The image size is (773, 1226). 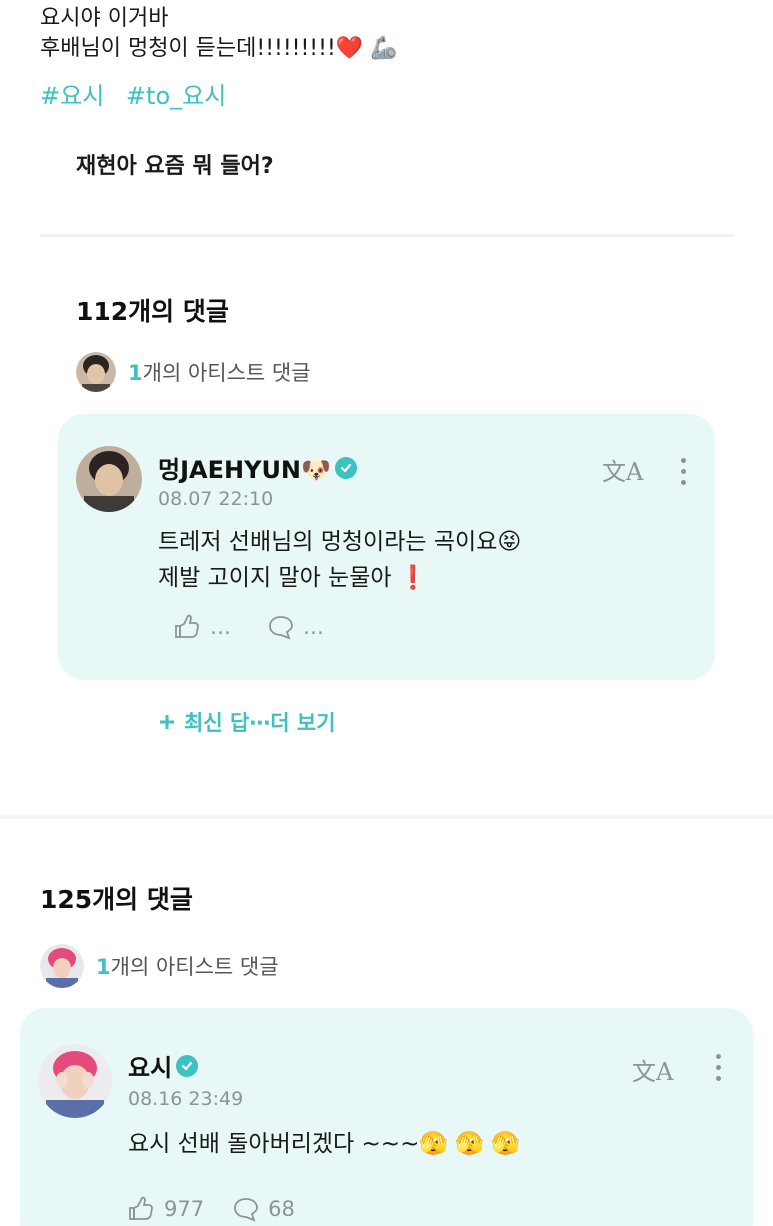 What do you see at coordinates (281, 1209) in the screenshot?
I see `reply-count: 68` at bounding box center [281, 1209].